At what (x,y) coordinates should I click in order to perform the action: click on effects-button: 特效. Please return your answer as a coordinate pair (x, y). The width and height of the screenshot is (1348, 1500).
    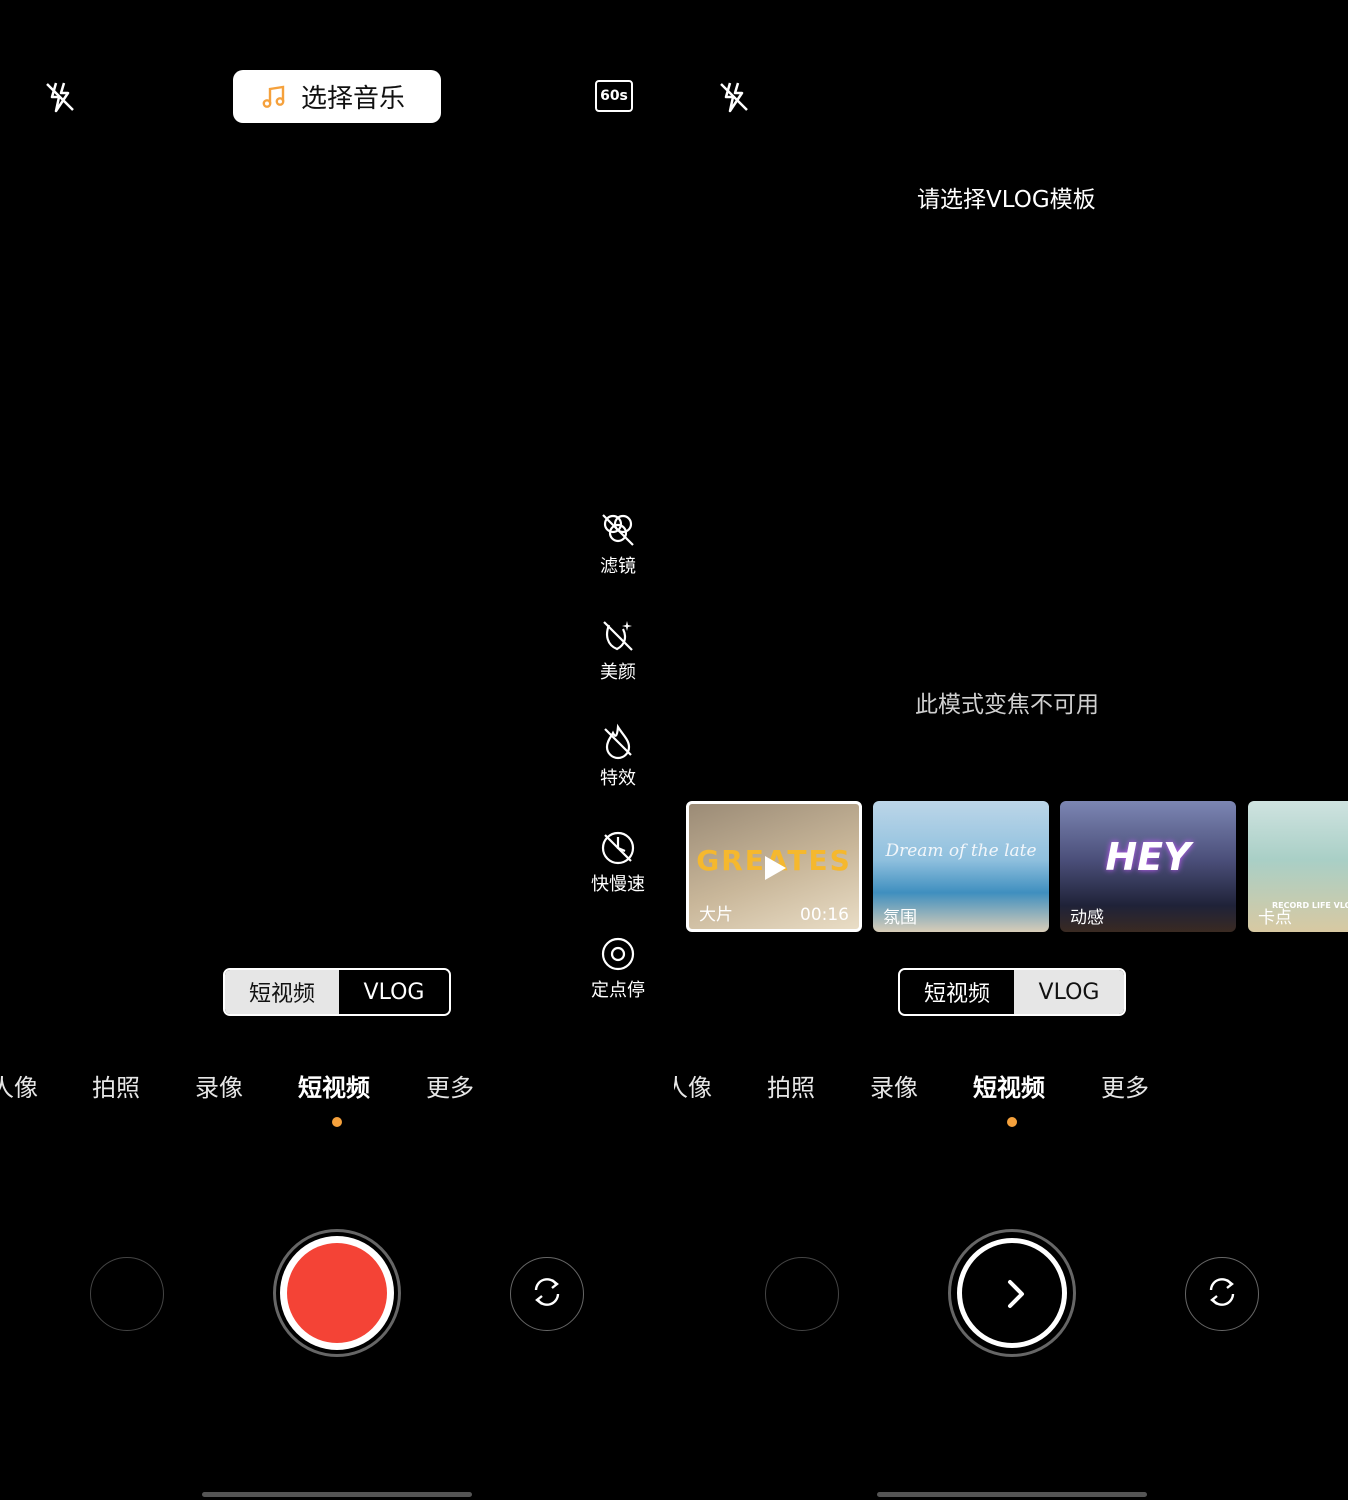
    Looking at the image, I should click on (618, 756).